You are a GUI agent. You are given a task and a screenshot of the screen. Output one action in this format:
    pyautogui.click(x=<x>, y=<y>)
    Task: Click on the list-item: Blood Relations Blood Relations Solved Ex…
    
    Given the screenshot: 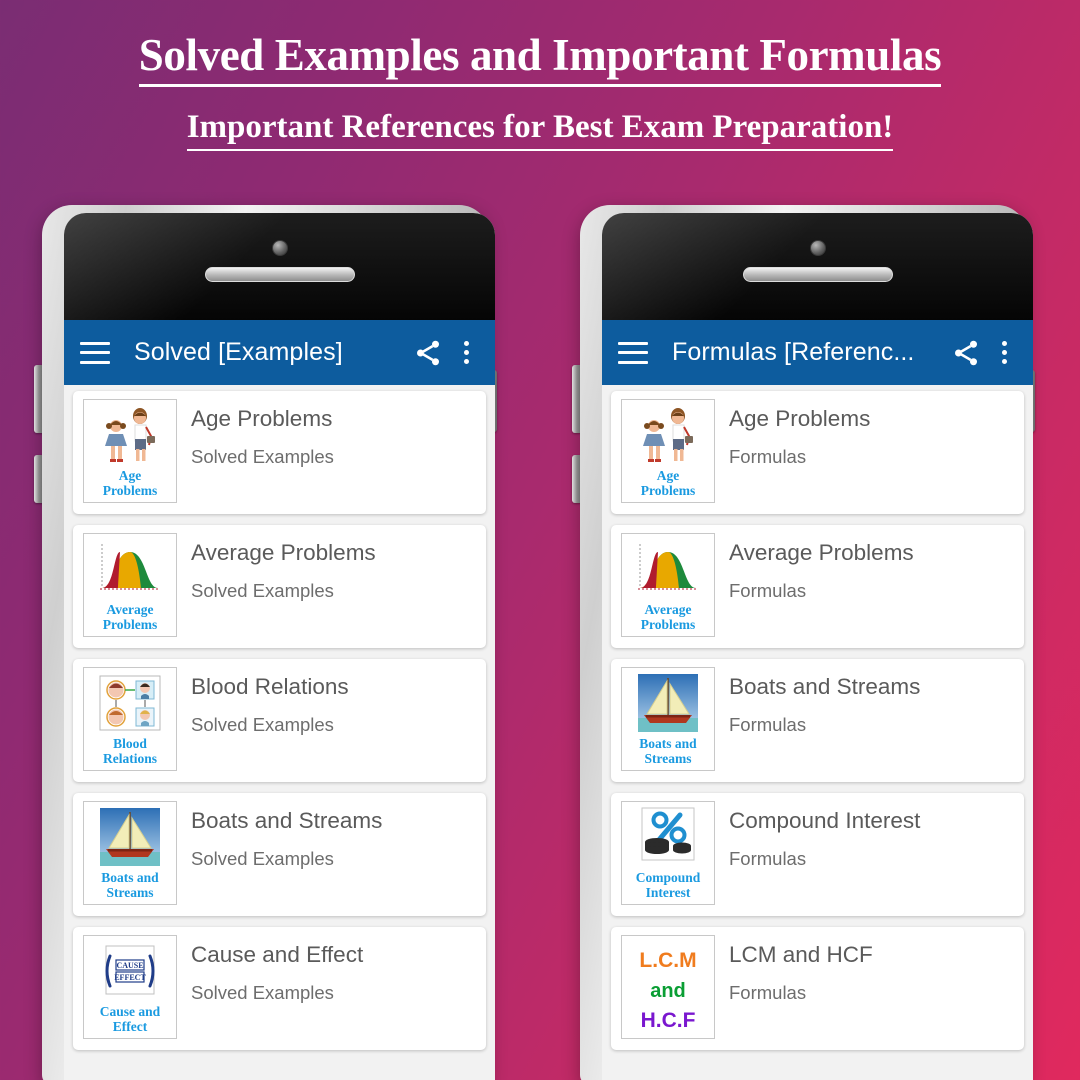 What is the action you would take?
    pyautogui.click(x=279, y=720)
    